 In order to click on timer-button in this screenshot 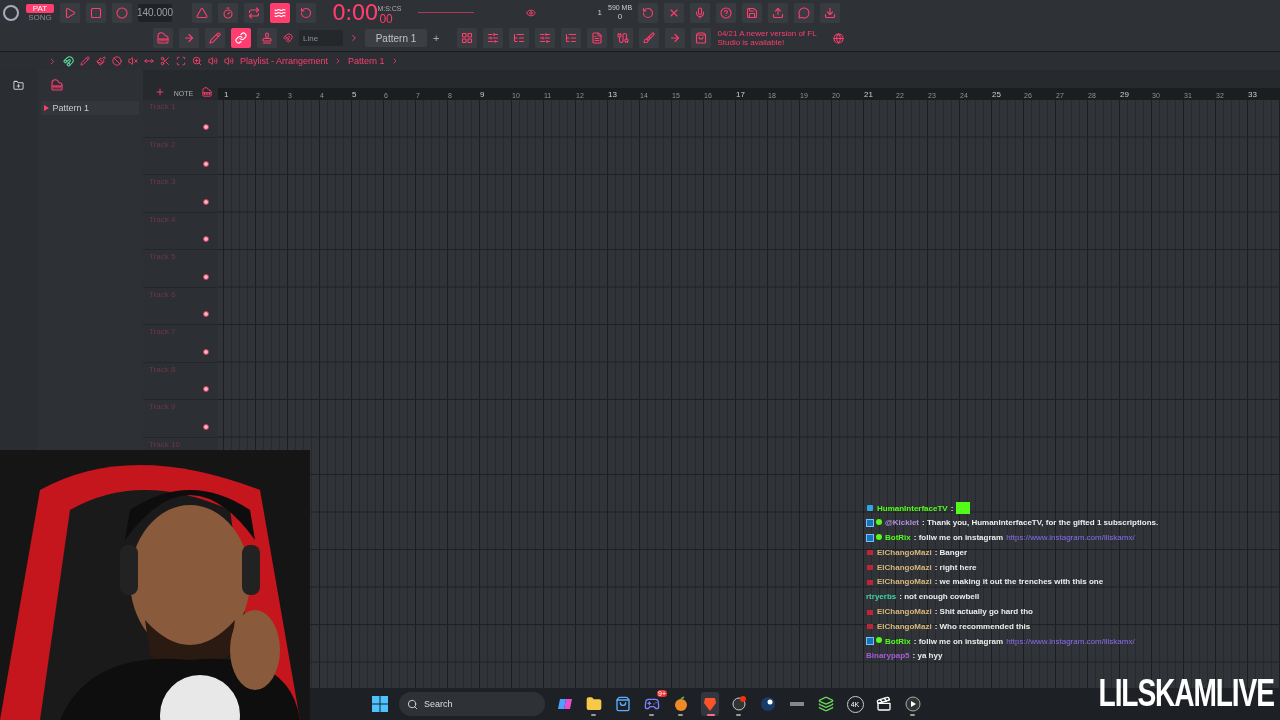, I will do `click(228, 12)`.